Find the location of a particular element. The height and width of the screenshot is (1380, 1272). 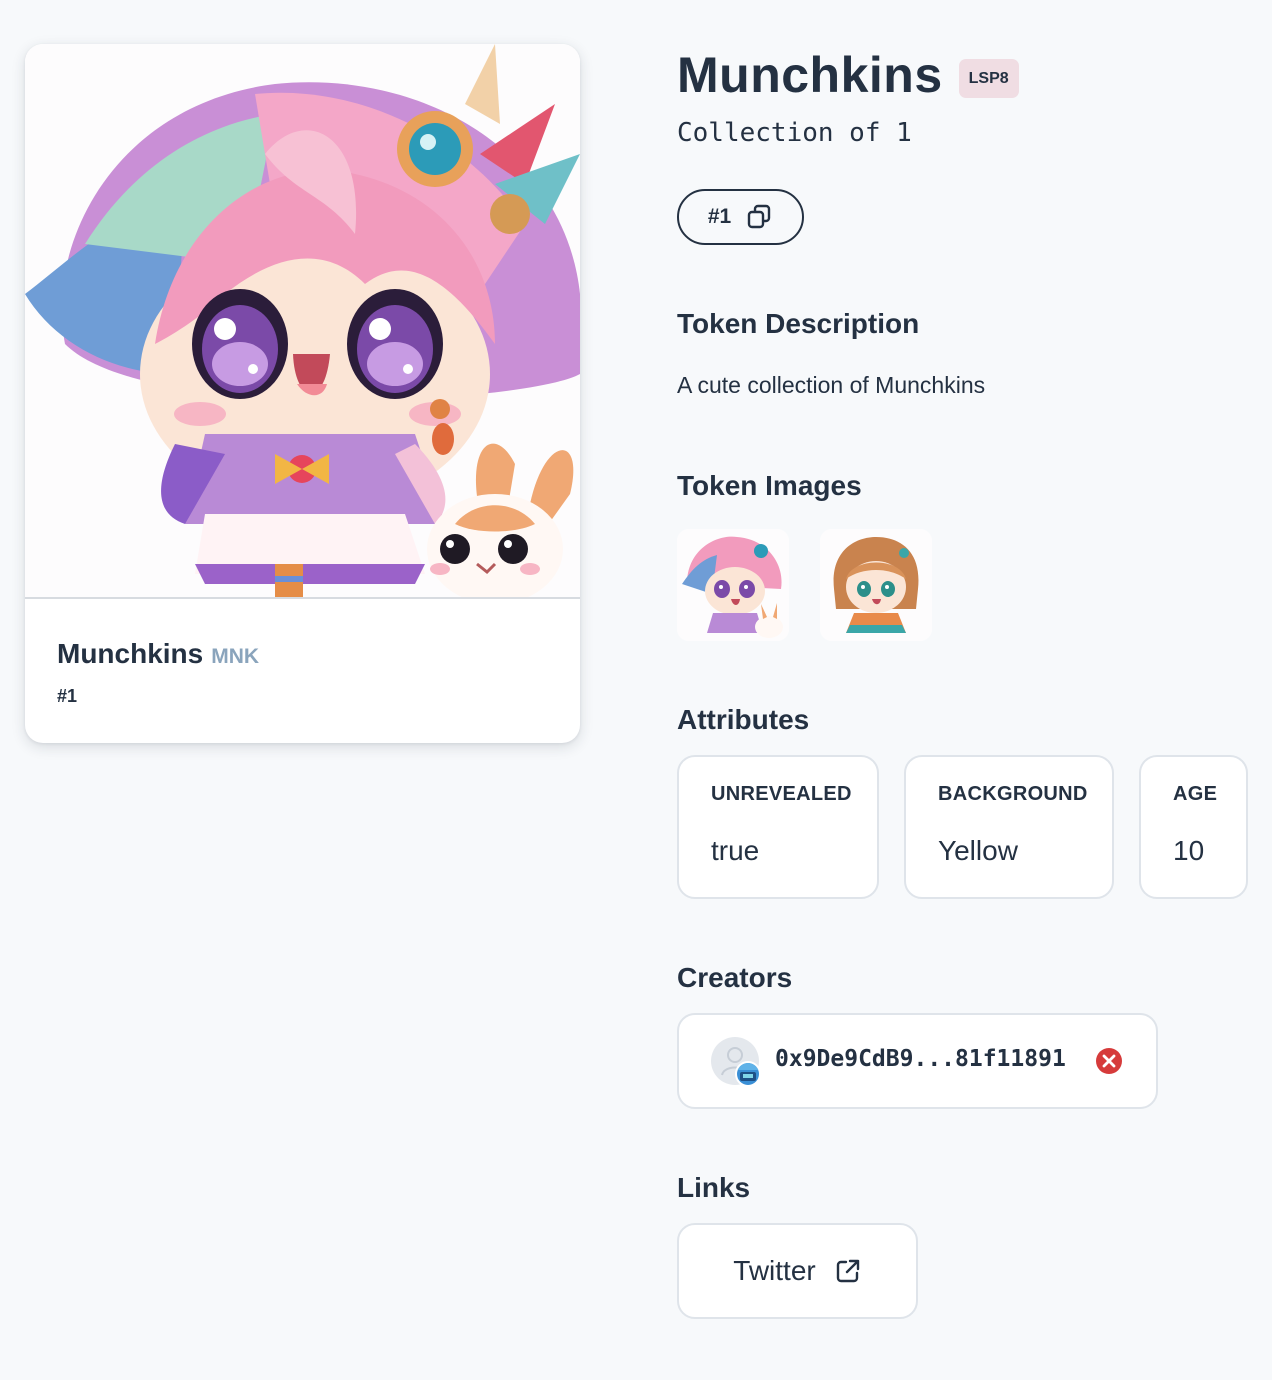

attribute-card-background: BACKGROUND Yellow is located at coordinates (1009, 827).